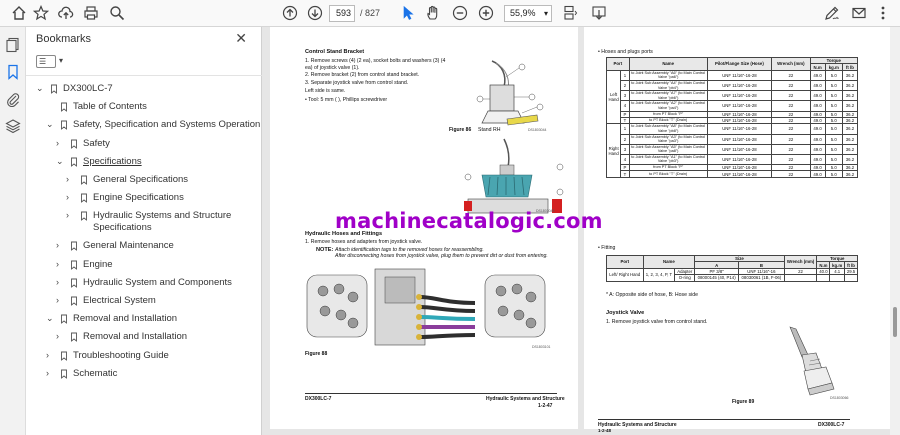  What do you see at coordinates (599, 13) in the screenshot?
I see `scrolling-mode-icon` at bounding box center [599, 13].